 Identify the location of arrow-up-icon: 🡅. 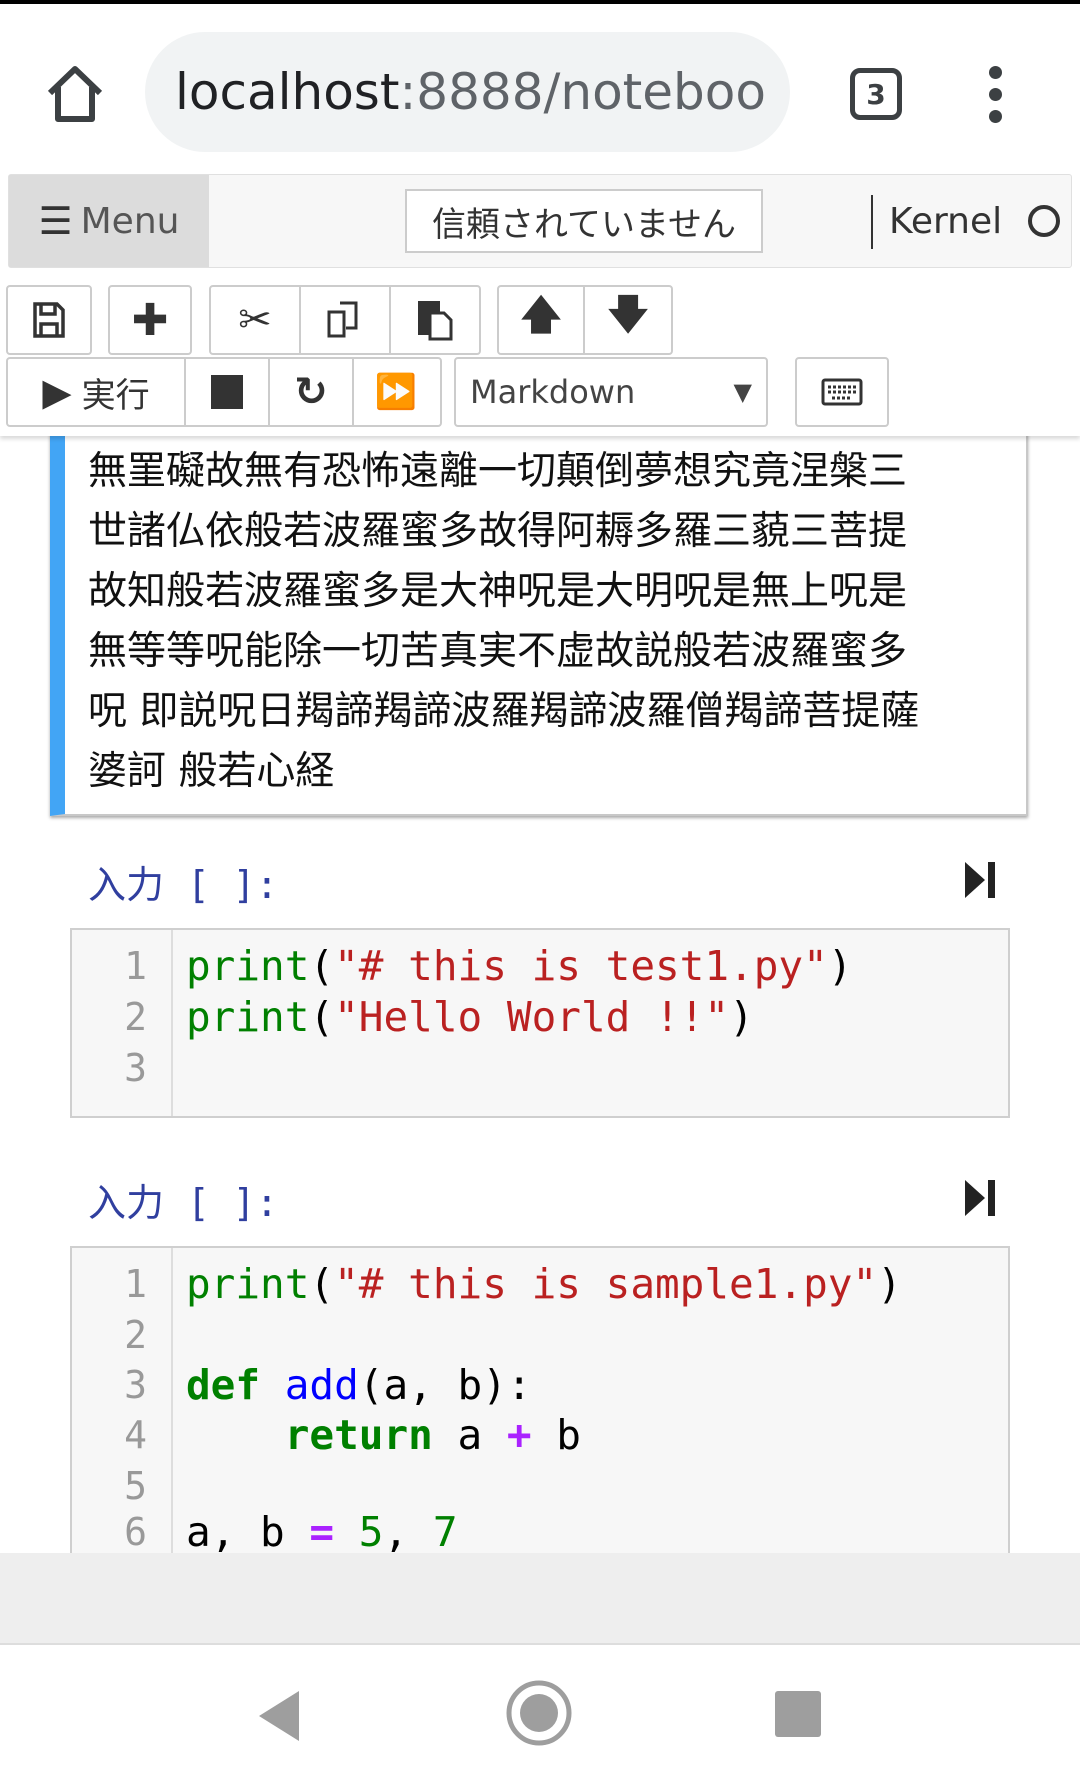
(541, 315).